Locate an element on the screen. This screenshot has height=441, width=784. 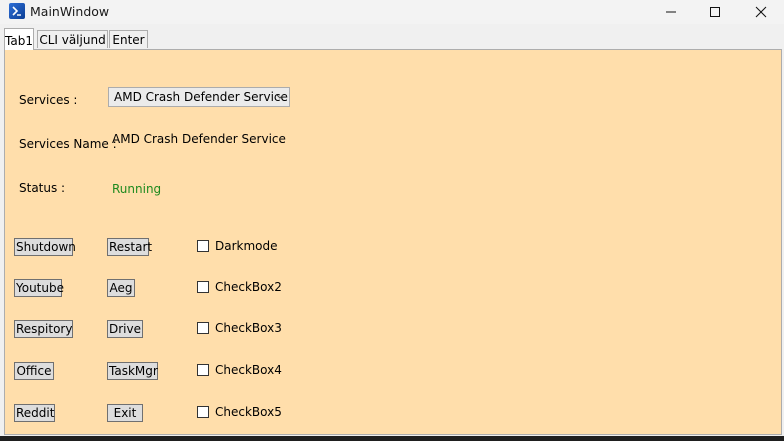
minimize-button is located at coordinates (671, 12).